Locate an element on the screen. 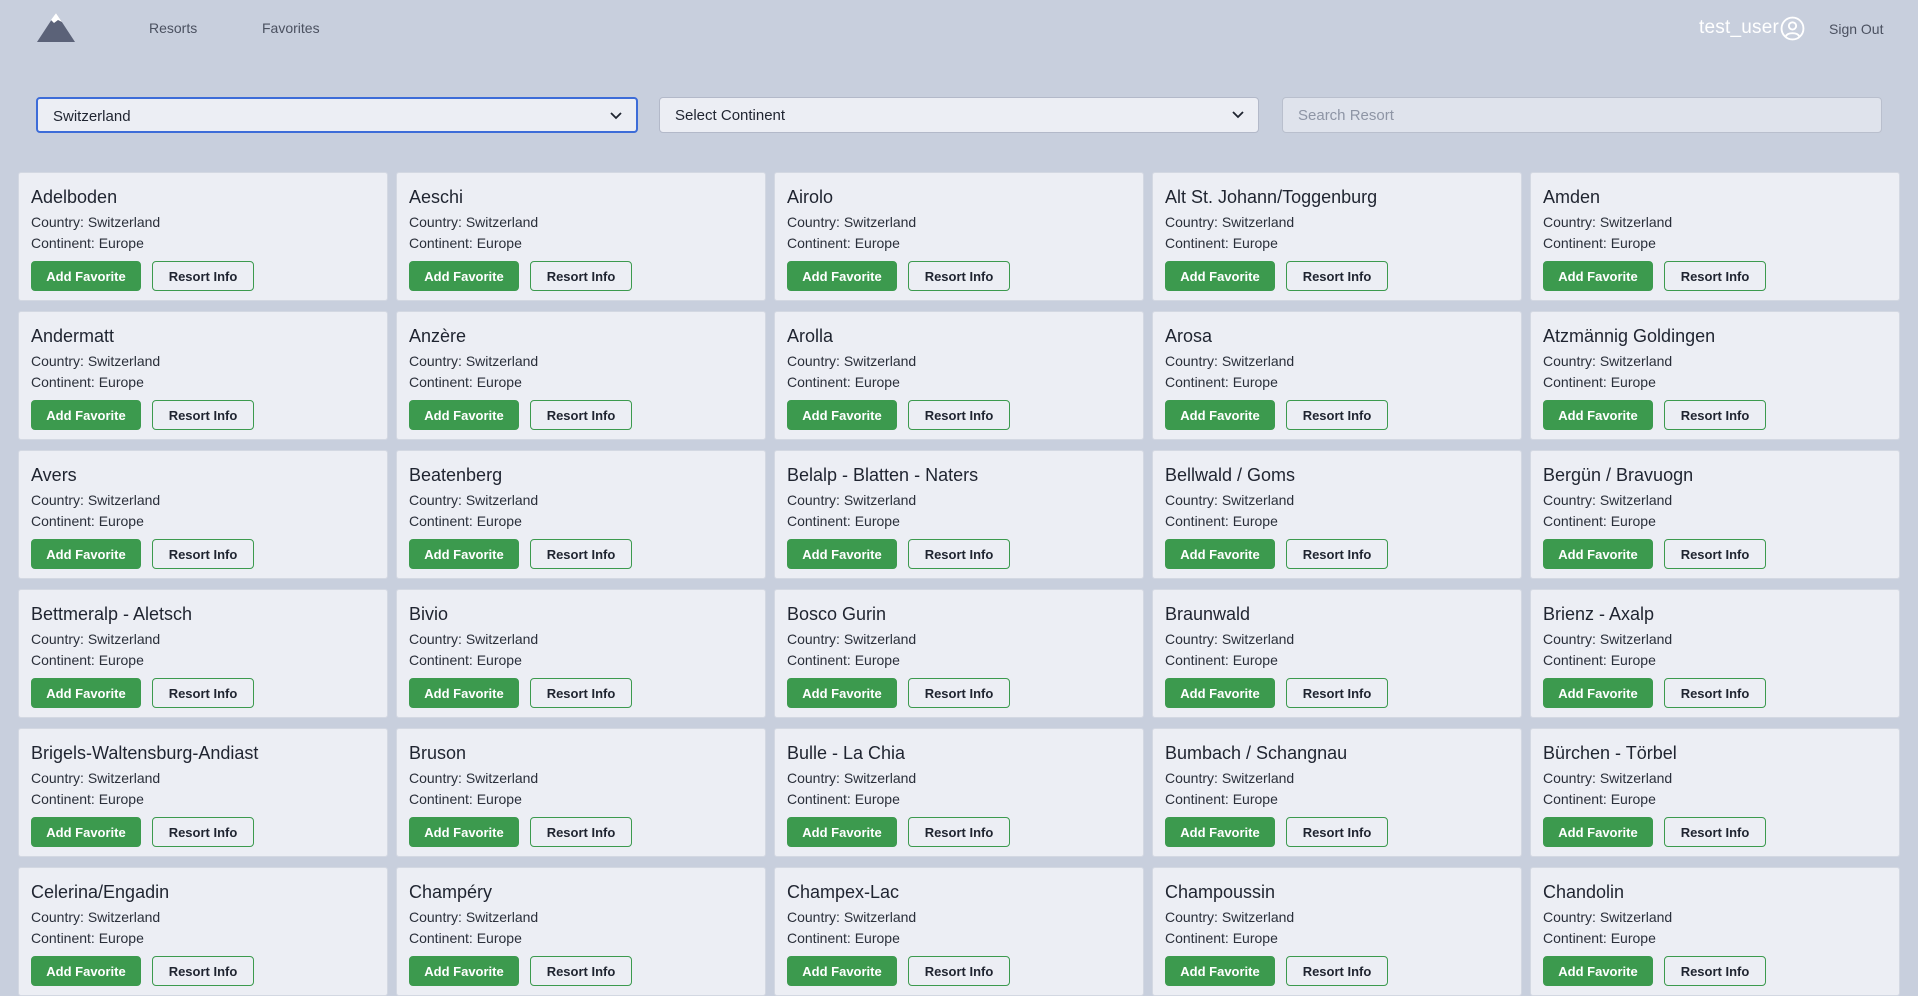  mountain-logo-icon is located at coordinates (56, 27).